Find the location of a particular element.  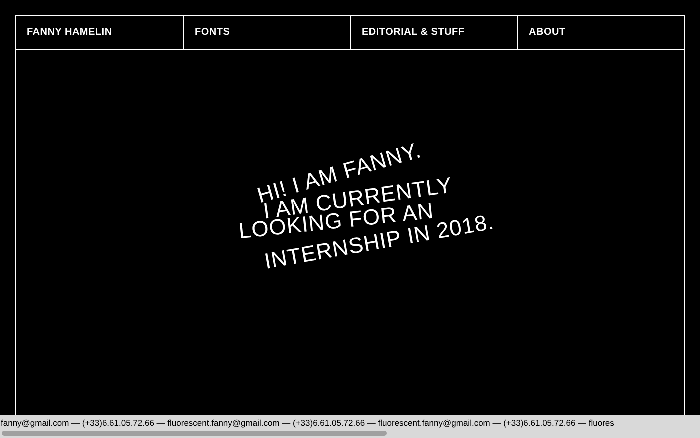

nav-link: FONTS is located at coordinates (266, 32).